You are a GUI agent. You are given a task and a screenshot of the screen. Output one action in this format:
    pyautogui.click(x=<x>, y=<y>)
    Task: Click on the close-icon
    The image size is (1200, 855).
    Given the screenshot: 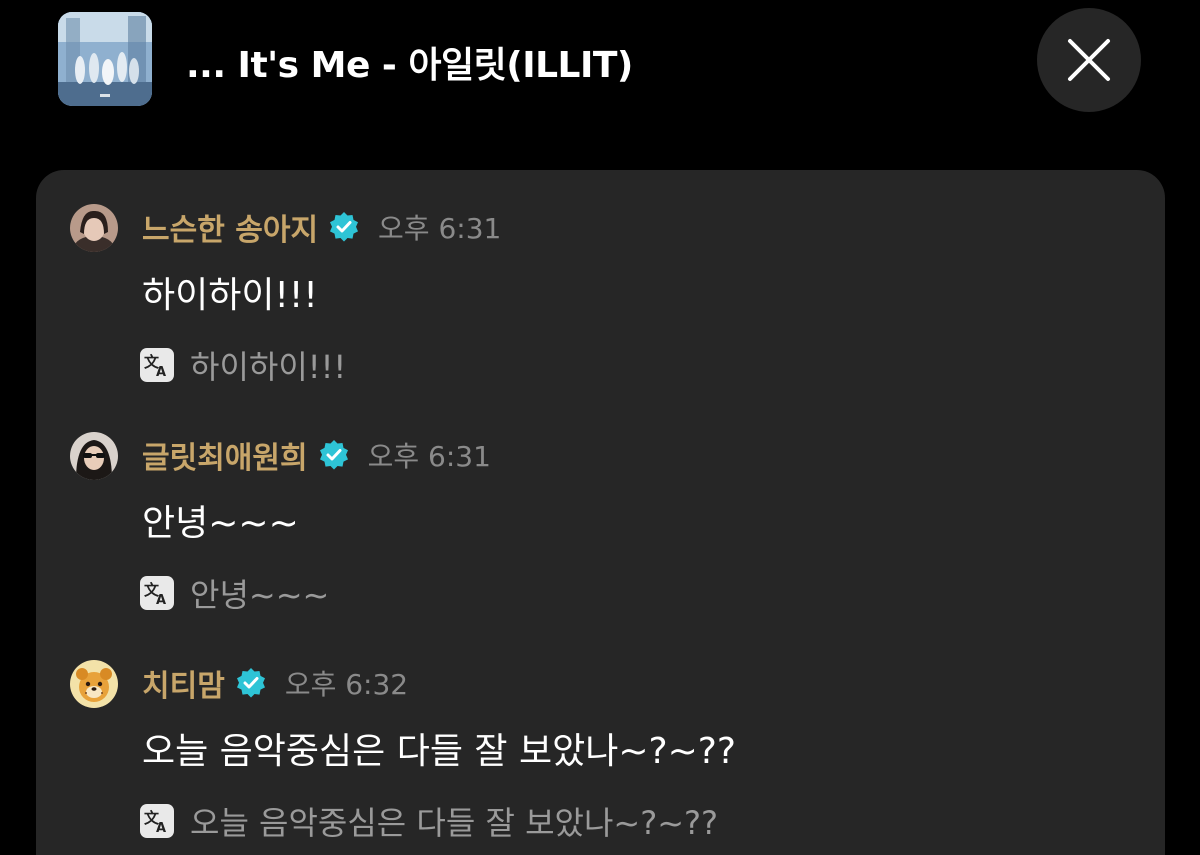 What is the action you would take?
    pyautogui.click(x=1089, y=60)
    